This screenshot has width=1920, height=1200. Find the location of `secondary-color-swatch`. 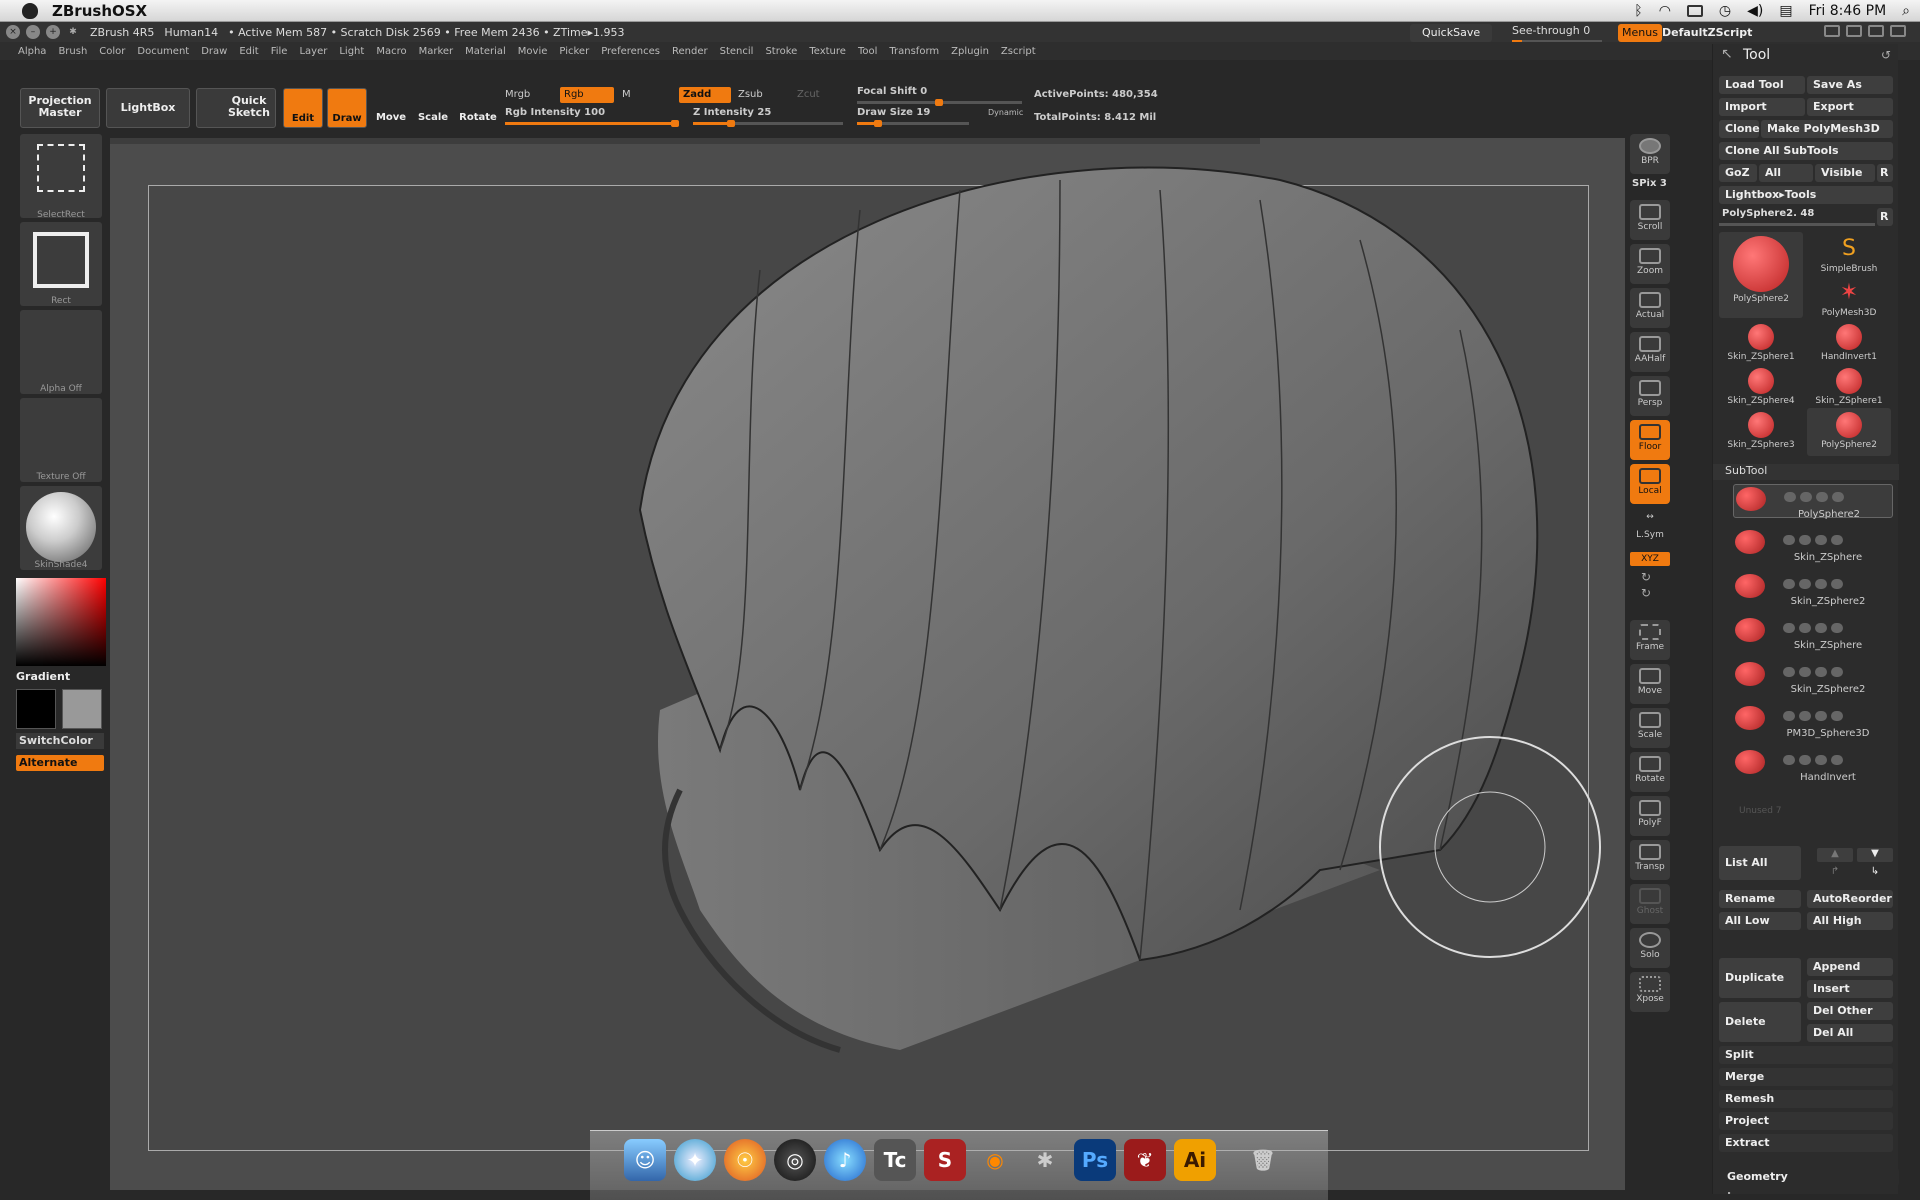

secondary-color-swatch is located at coordinates (82, 709).